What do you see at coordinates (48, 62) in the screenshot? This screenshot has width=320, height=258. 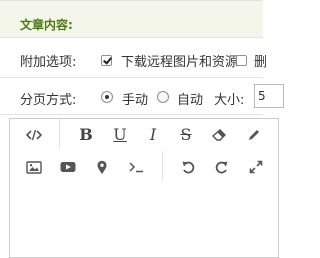 I see `additional-options-label: 附加选项:` at bounding box center [48, 62].